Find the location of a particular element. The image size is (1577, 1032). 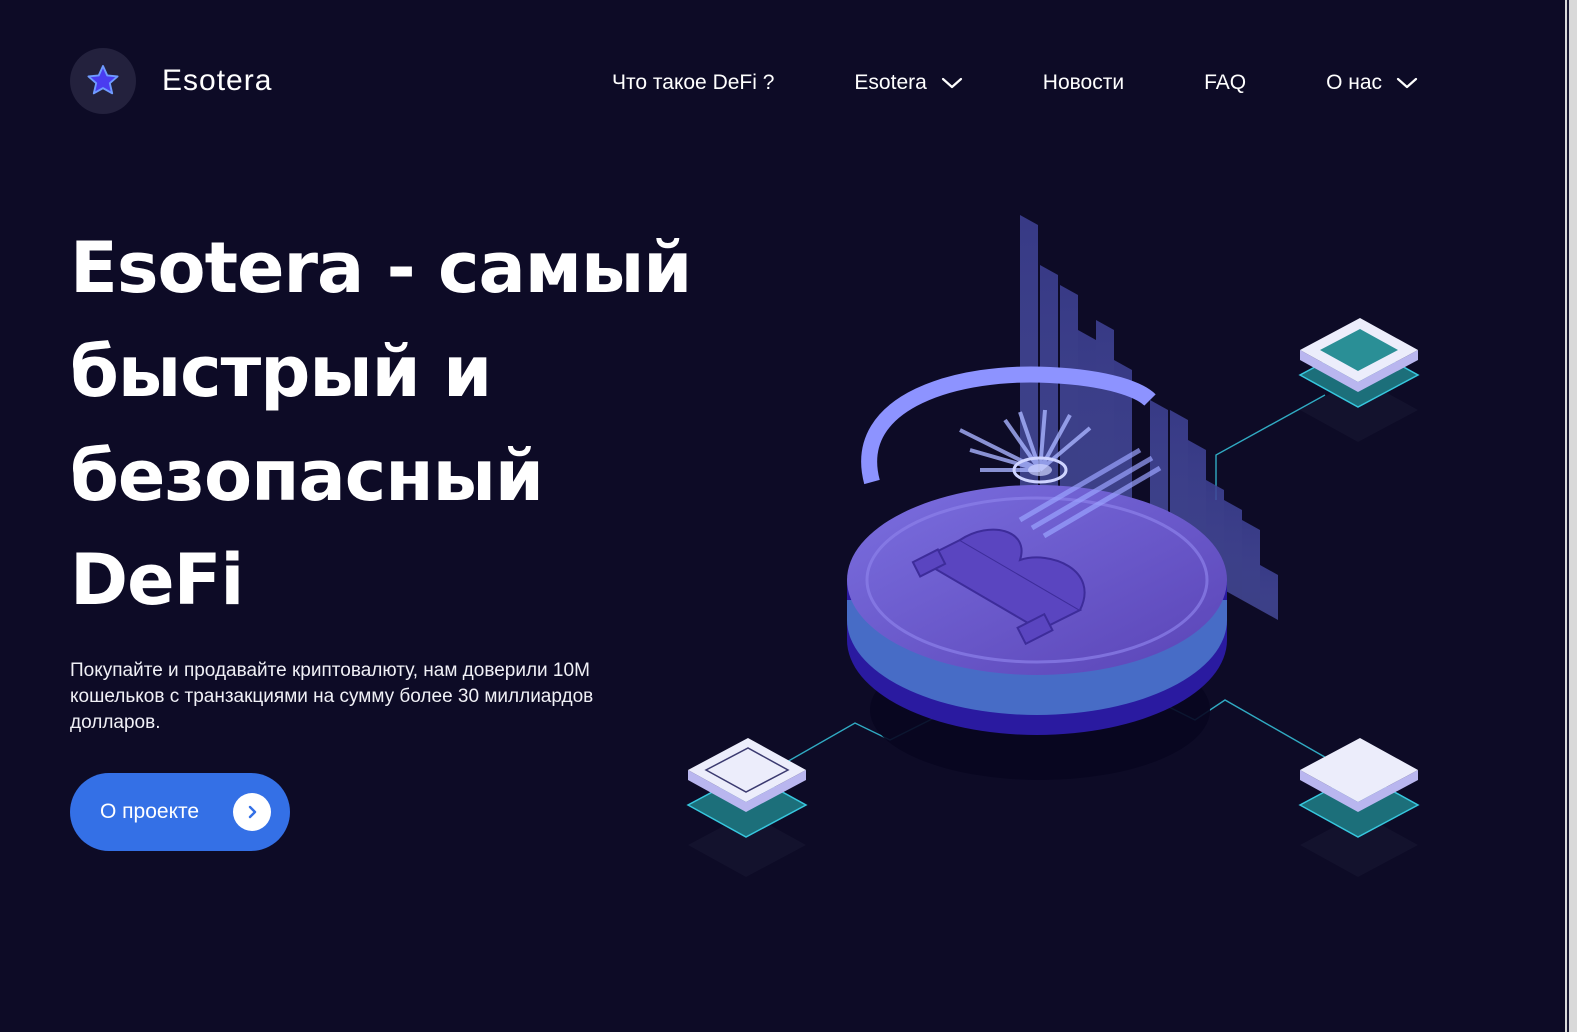

nav-item-news: Новости is located at coordinates (1083, 83).